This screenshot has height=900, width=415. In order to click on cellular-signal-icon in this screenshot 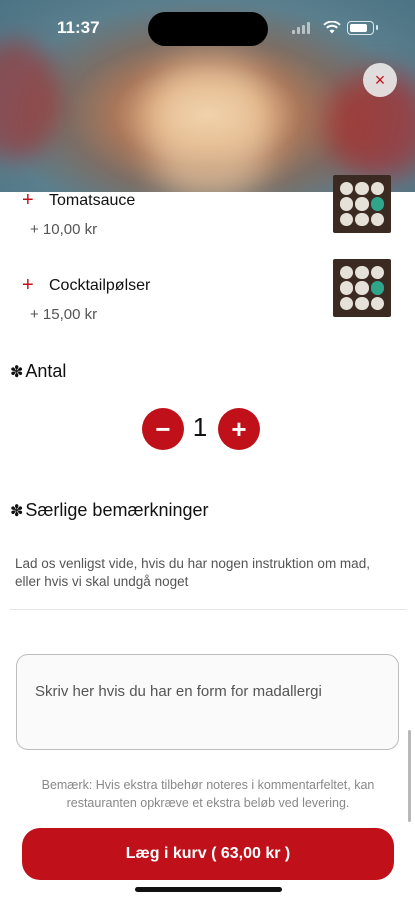, I will do `click(301, 28)`.